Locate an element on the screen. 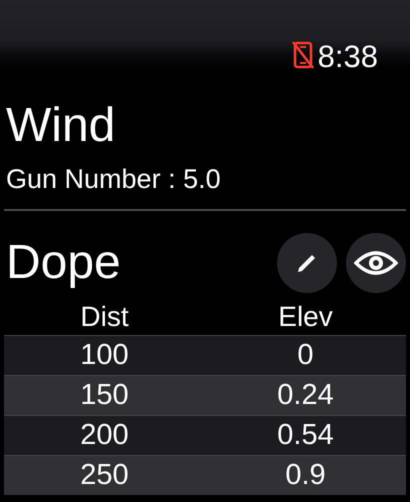 This screenshot has width=410, height=502. phone-disconnected-icon is located at coordinates (303, 55).